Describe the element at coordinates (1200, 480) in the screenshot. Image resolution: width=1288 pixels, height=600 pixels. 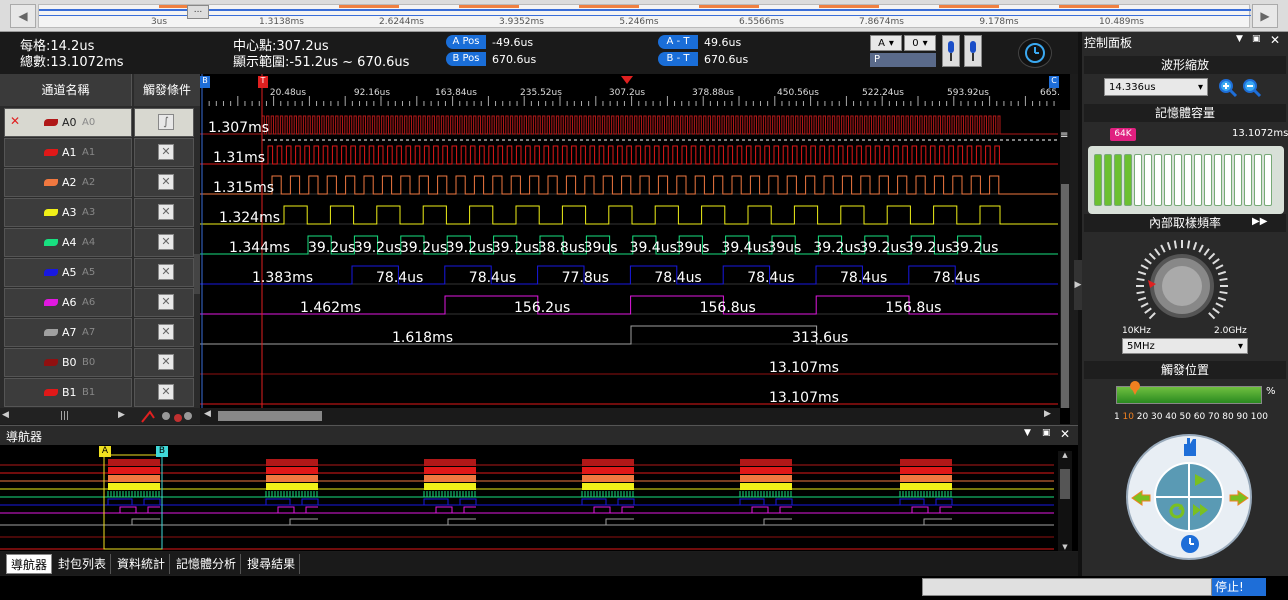
I see `play-icon` at that location.